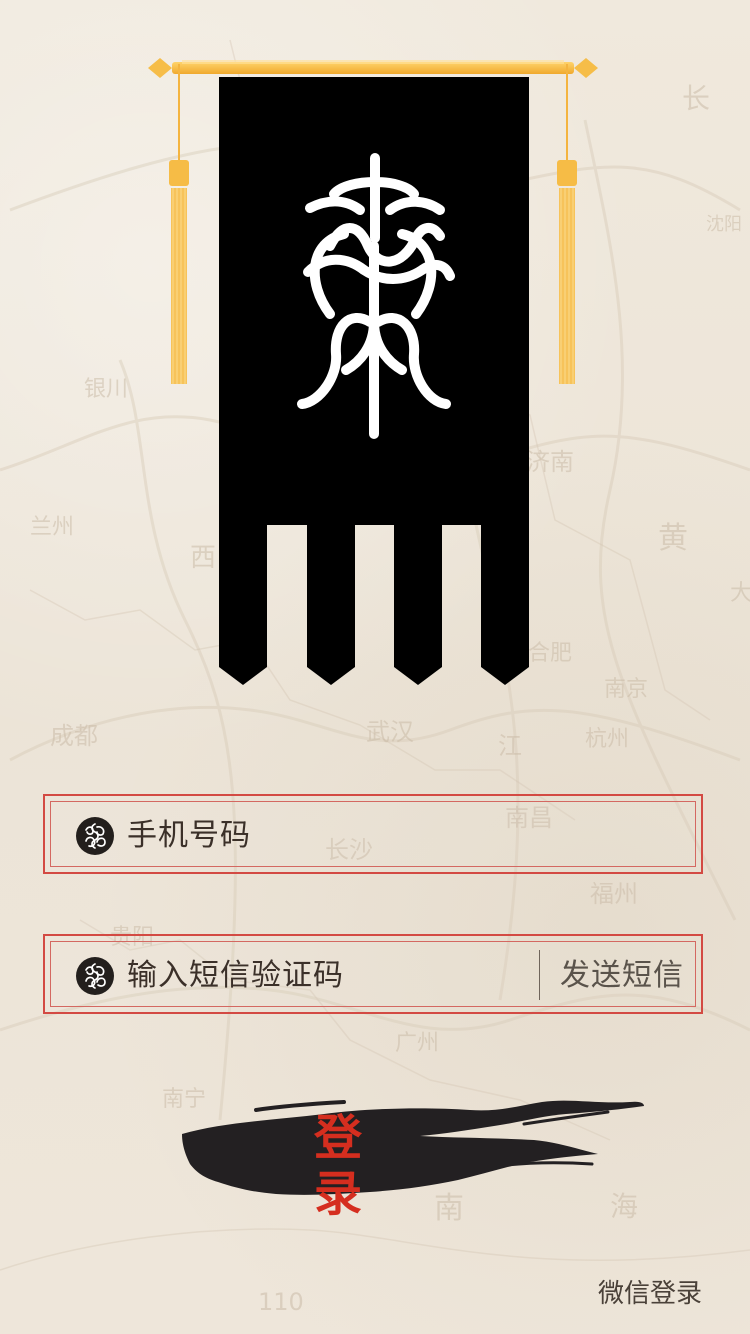 Image resolution: width=750 pixels, height=1334 pixels. Describe the element at coordinates (740, 593) in the screenshot. I see `svg-text: 大` at that location.